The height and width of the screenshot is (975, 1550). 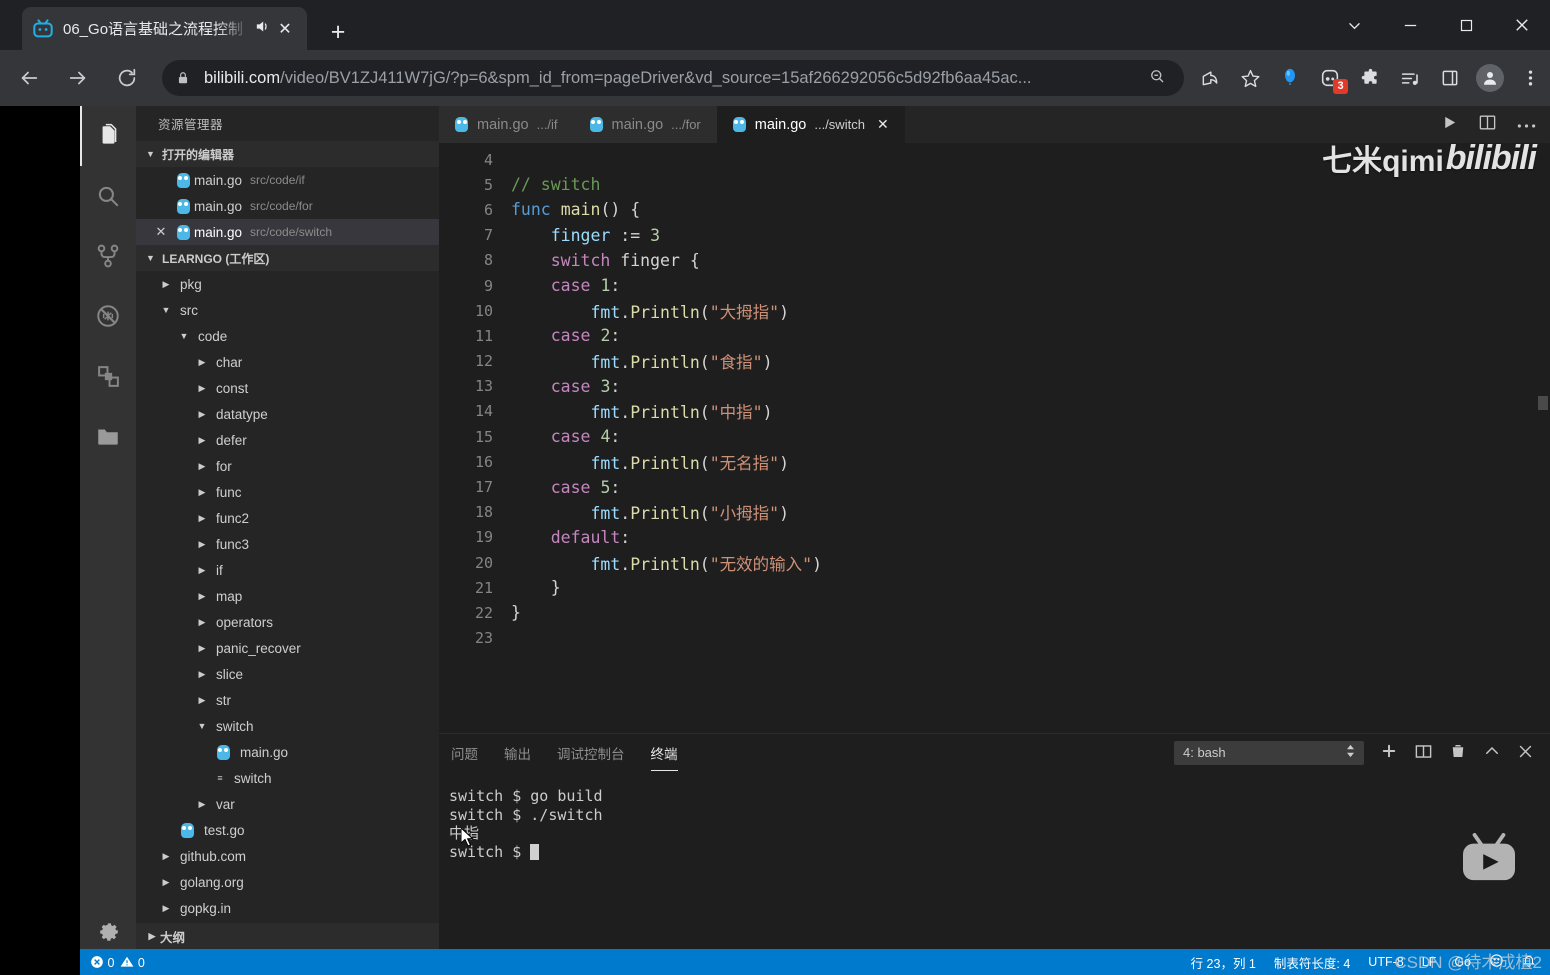 I want to click on workspace-header: ▼ LEARNGO (工作区), so click(x=287, y=258).